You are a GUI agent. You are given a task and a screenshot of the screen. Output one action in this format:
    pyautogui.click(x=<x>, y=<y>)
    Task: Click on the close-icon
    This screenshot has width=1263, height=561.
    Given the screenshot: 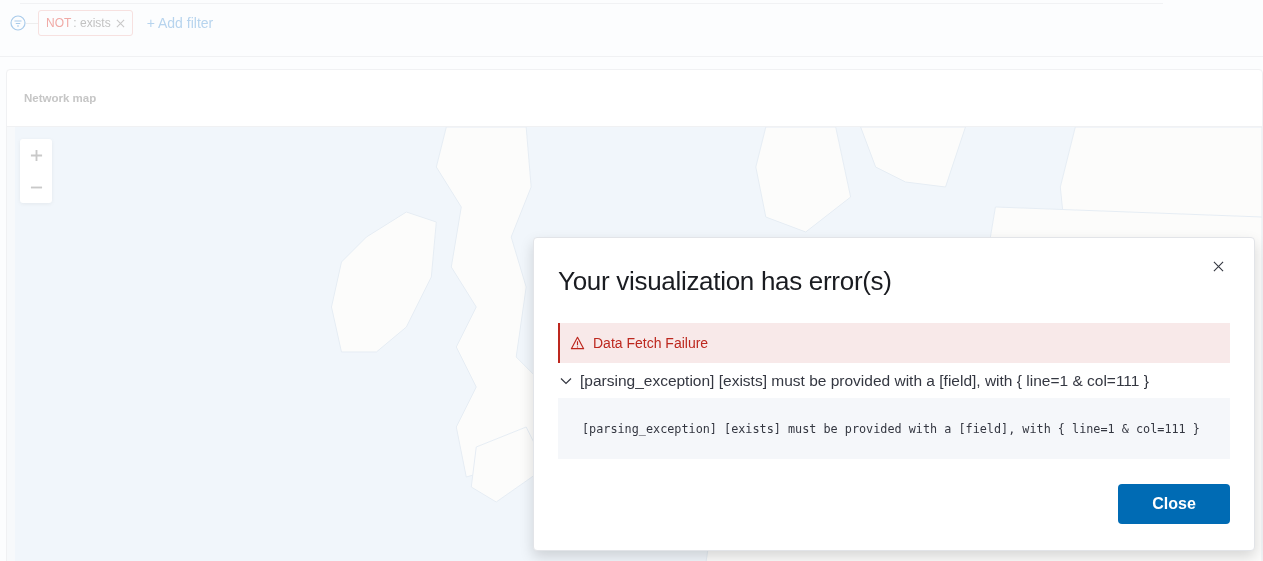 What is the action you would take?
    pyautogui.click(x=1218, y=266)
    